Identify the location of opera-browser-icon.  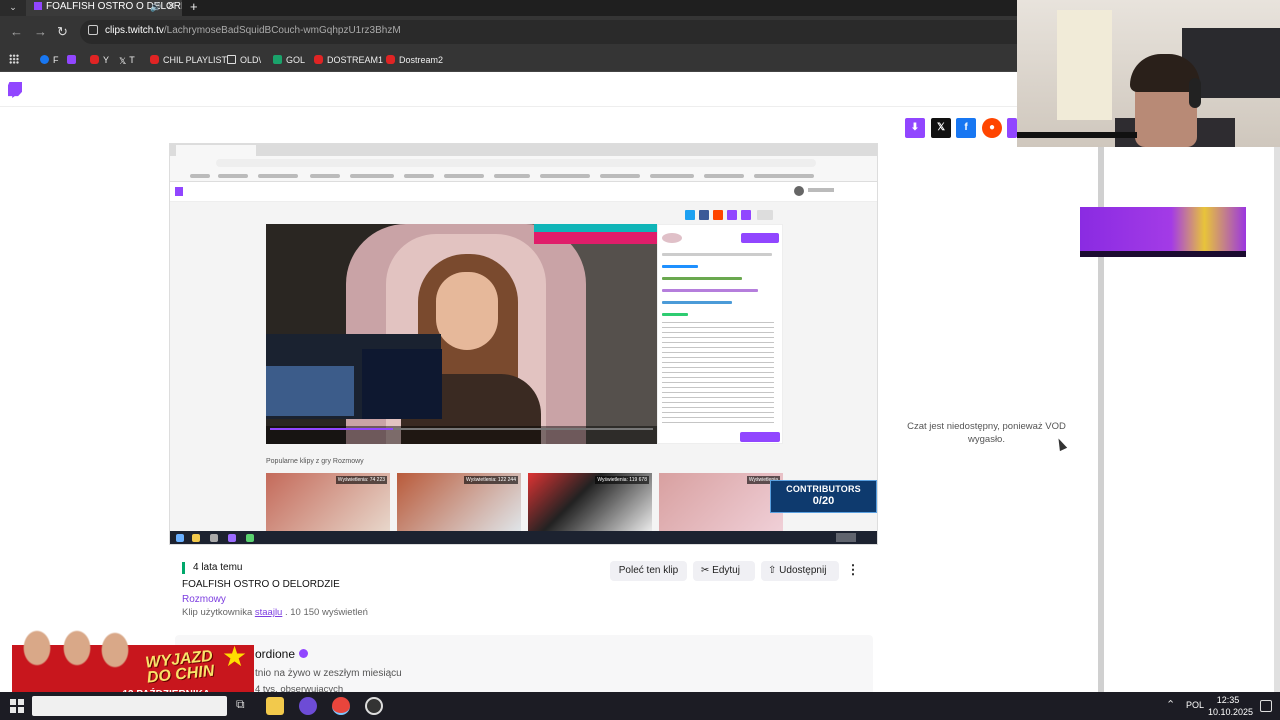
(308, 706).